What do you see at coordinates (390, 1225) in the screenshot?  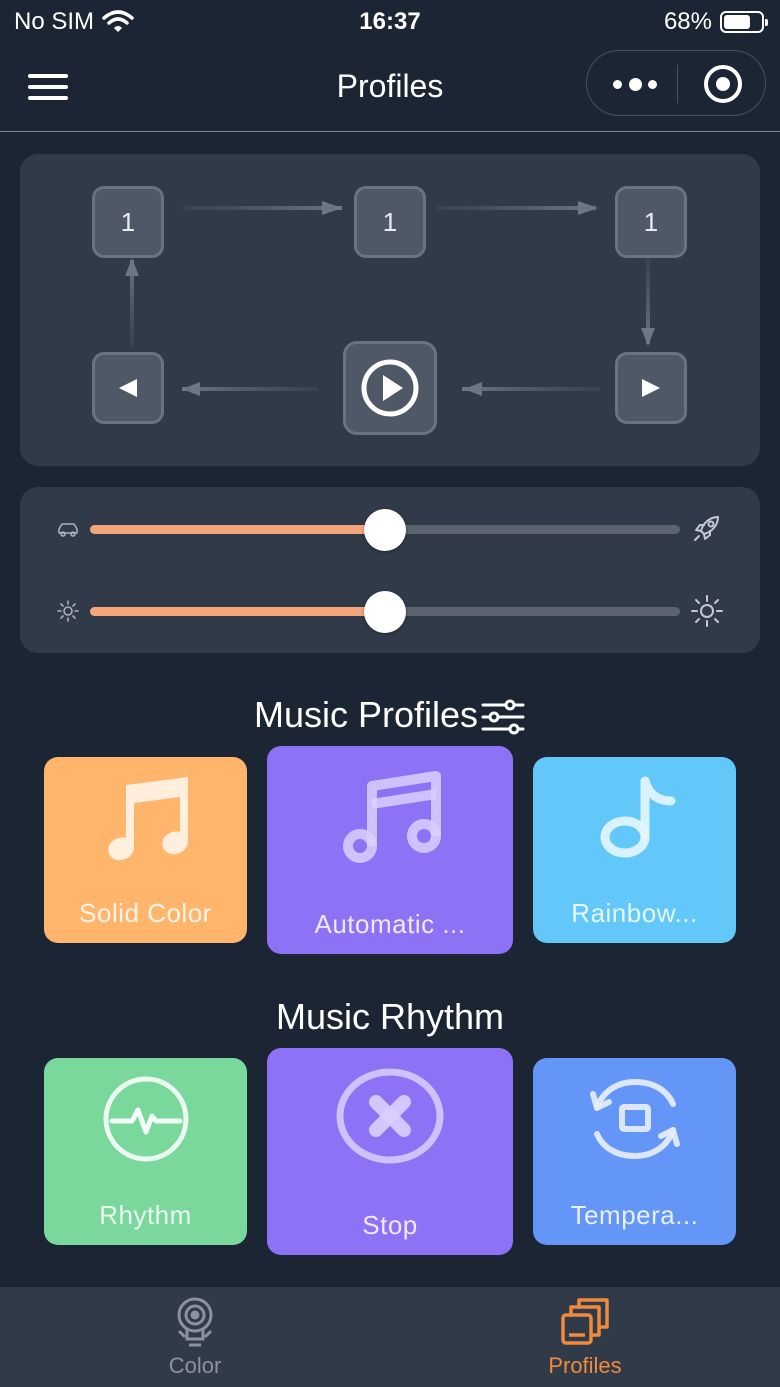 I see `card-label: Stop` at bounding box center [390, 1225].